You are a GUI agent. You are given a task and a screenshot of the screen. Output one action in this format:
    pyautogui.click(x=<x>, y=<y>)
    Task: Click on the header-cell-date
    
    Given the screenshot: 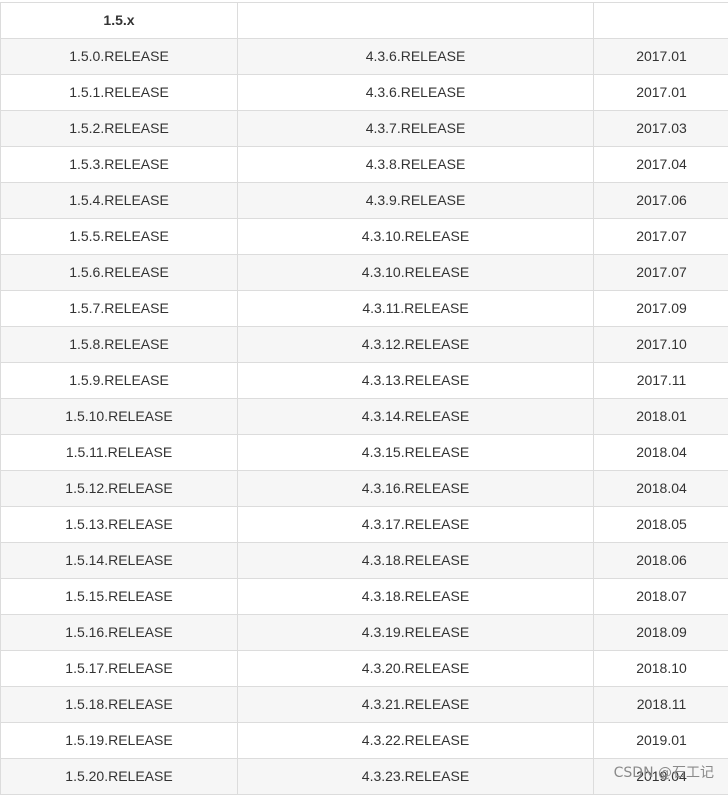 What is the action you would take?
    pyautogui.click(x=661, y=21)
    